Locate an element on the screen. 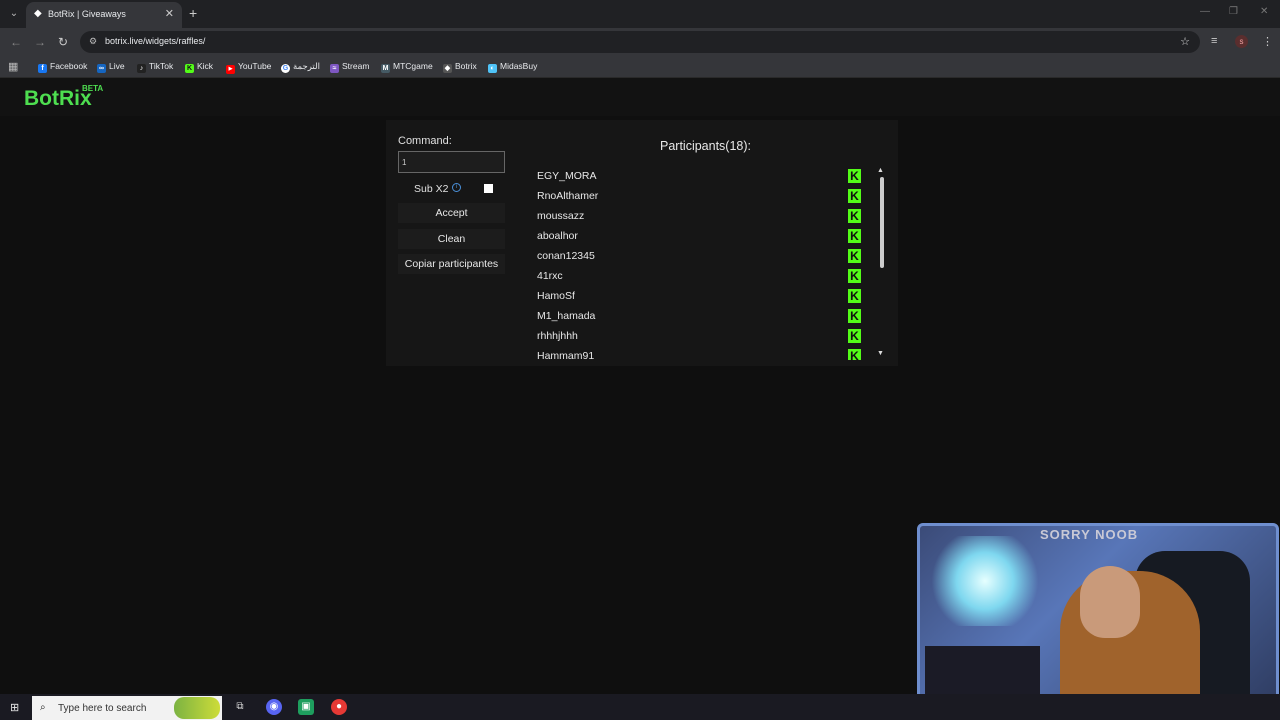 The width and height of the screenshot is (1280, 720). list-item: RnoAlthamer K is located at coordinates (693, 197).